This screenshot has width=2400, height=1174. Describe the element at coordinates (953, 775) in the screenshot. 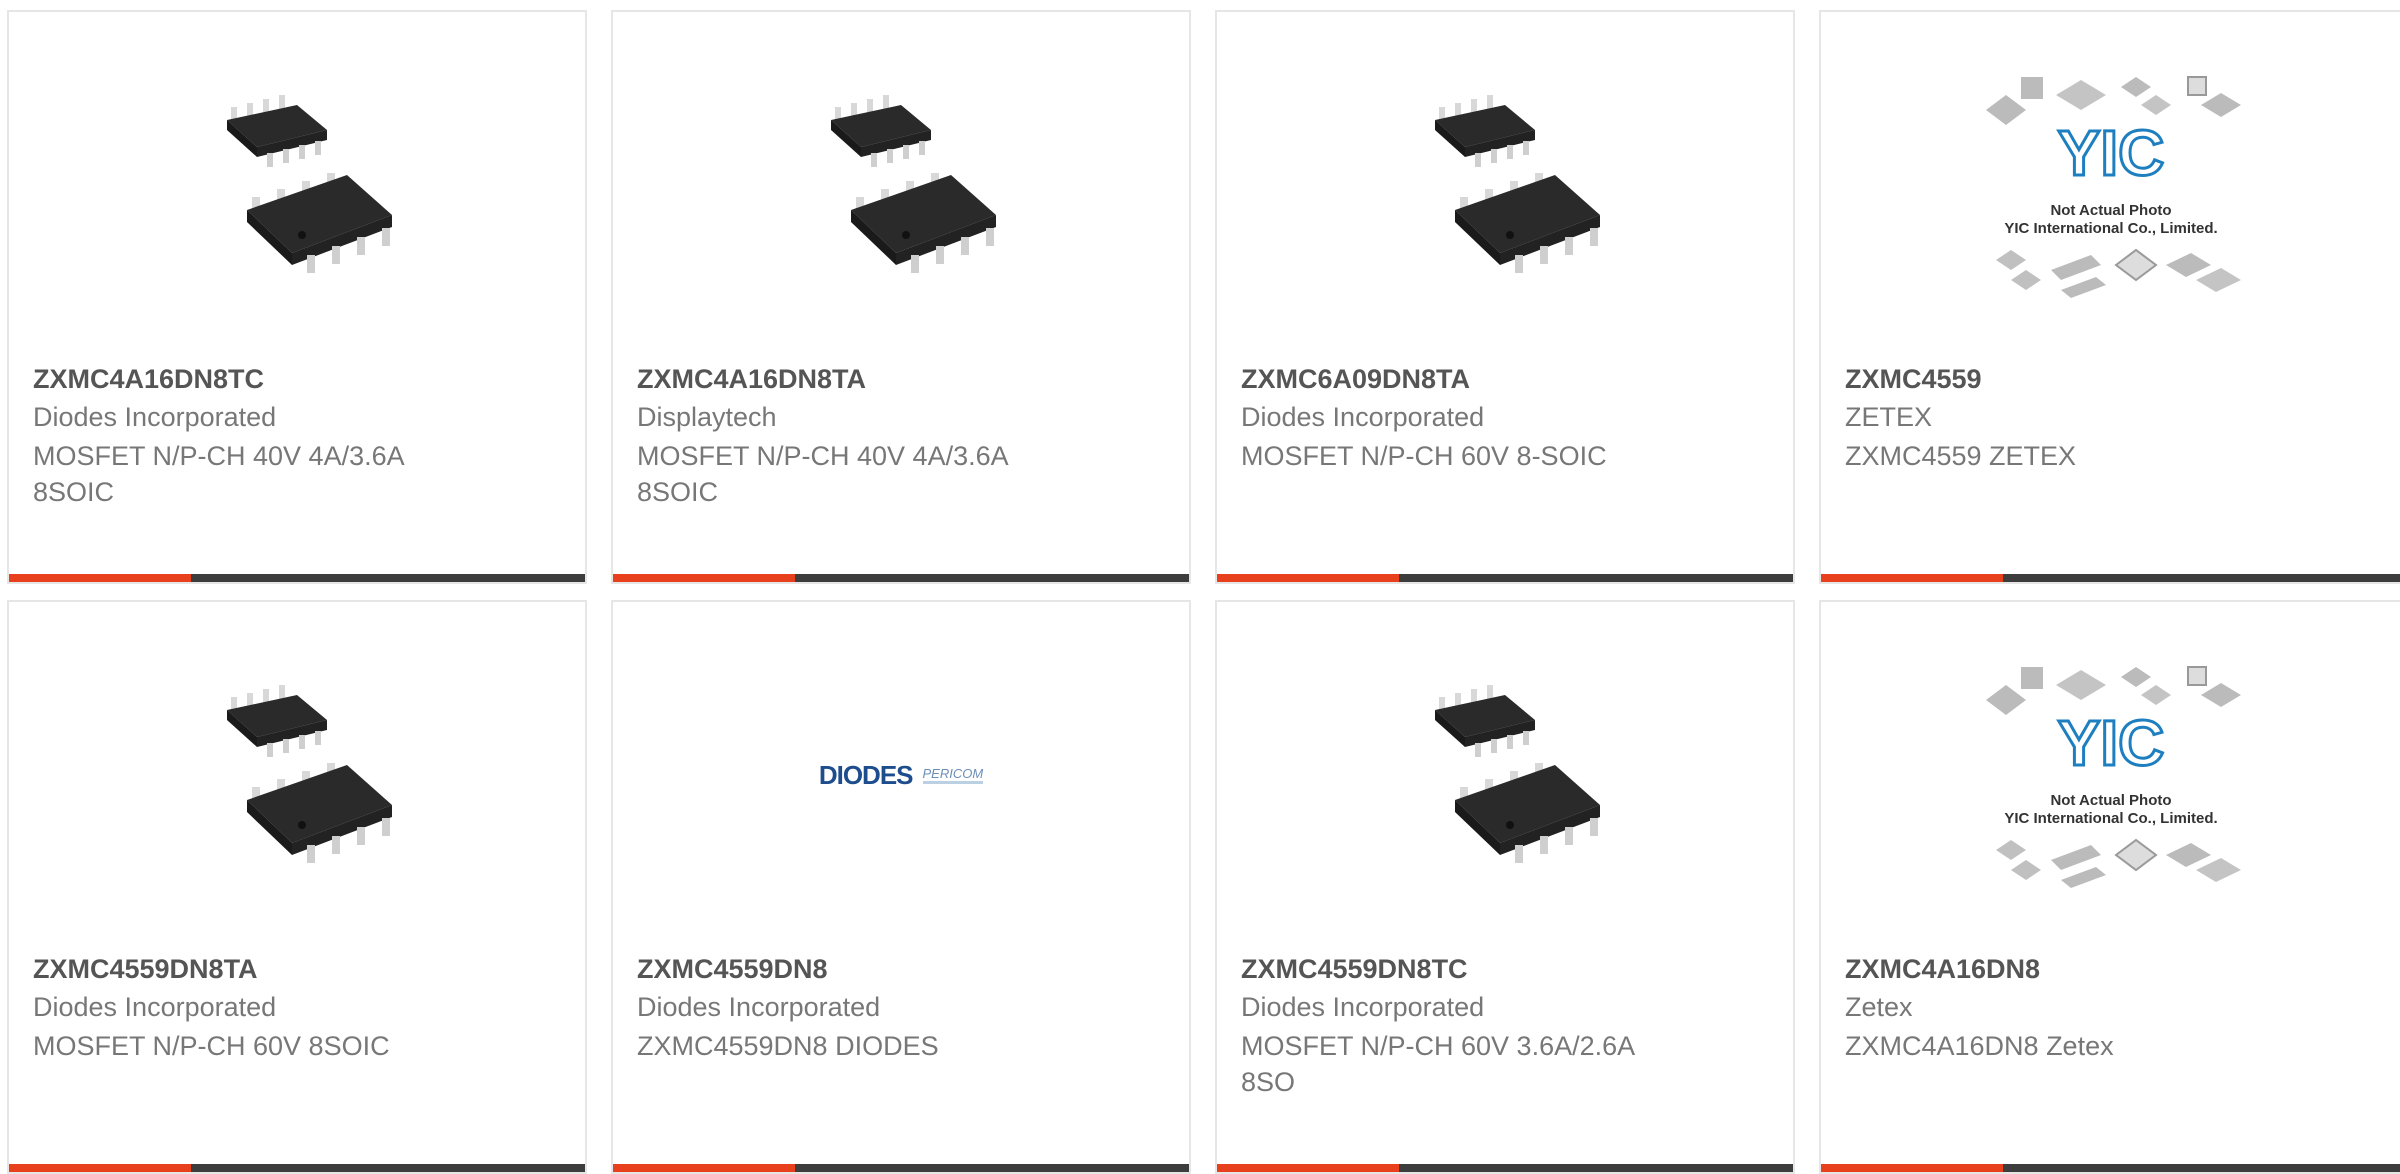

I see `diodes-logo-secondary: PERICOM` at that location.